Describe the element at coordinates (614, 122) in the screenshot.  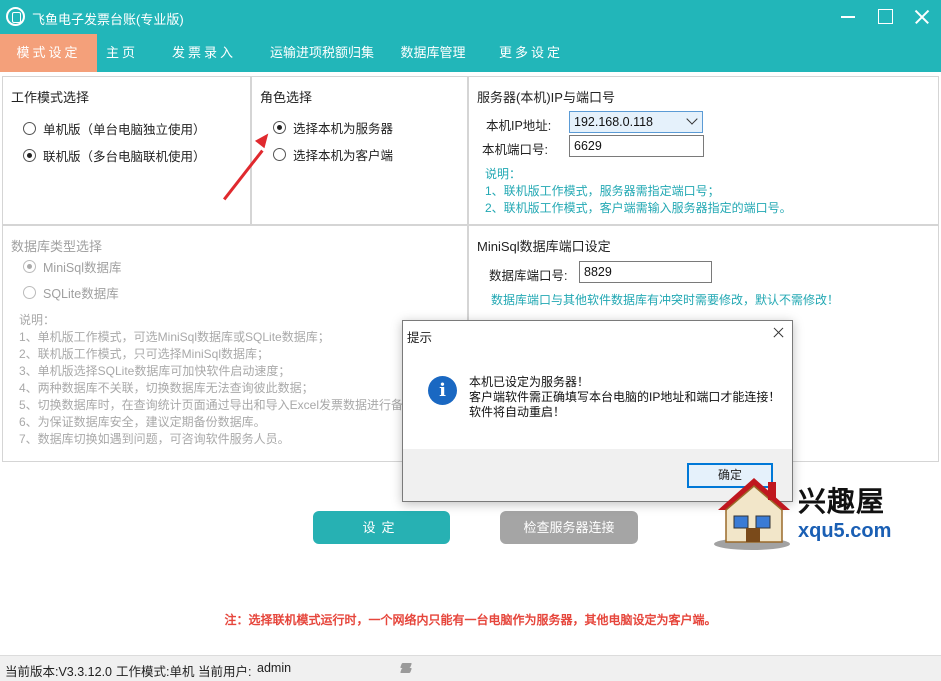
I see `ip-select-value: 192.168.0.118` at that location.